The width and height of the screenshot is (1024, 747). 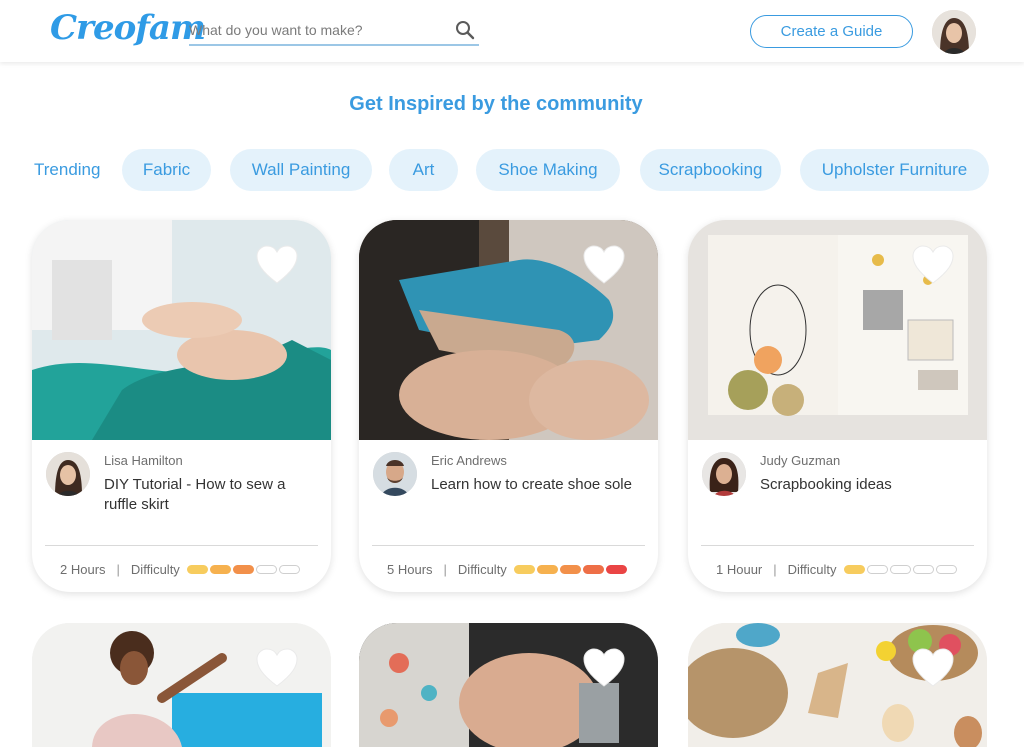 I want to click on search-bar, so click(x=334, y=31).